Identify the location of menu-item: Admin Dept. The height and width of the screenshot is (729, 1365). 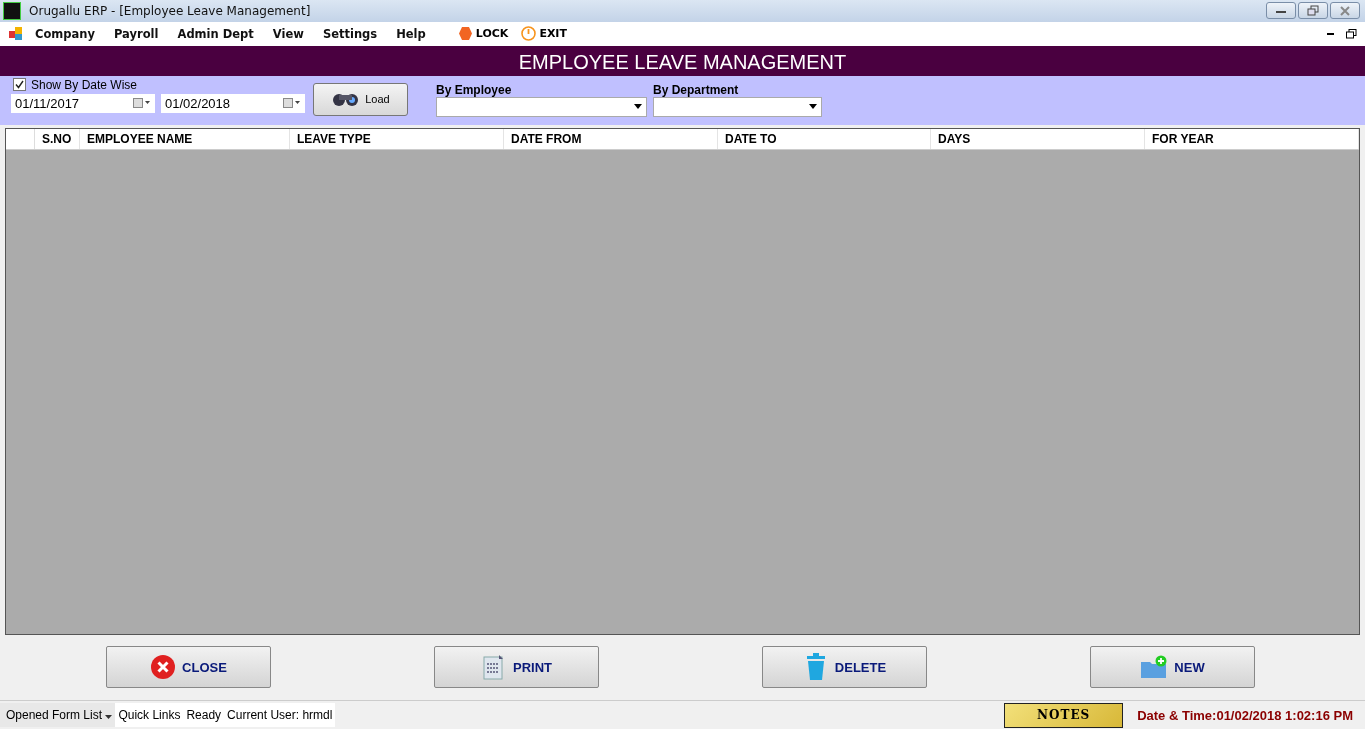
(215, 33).